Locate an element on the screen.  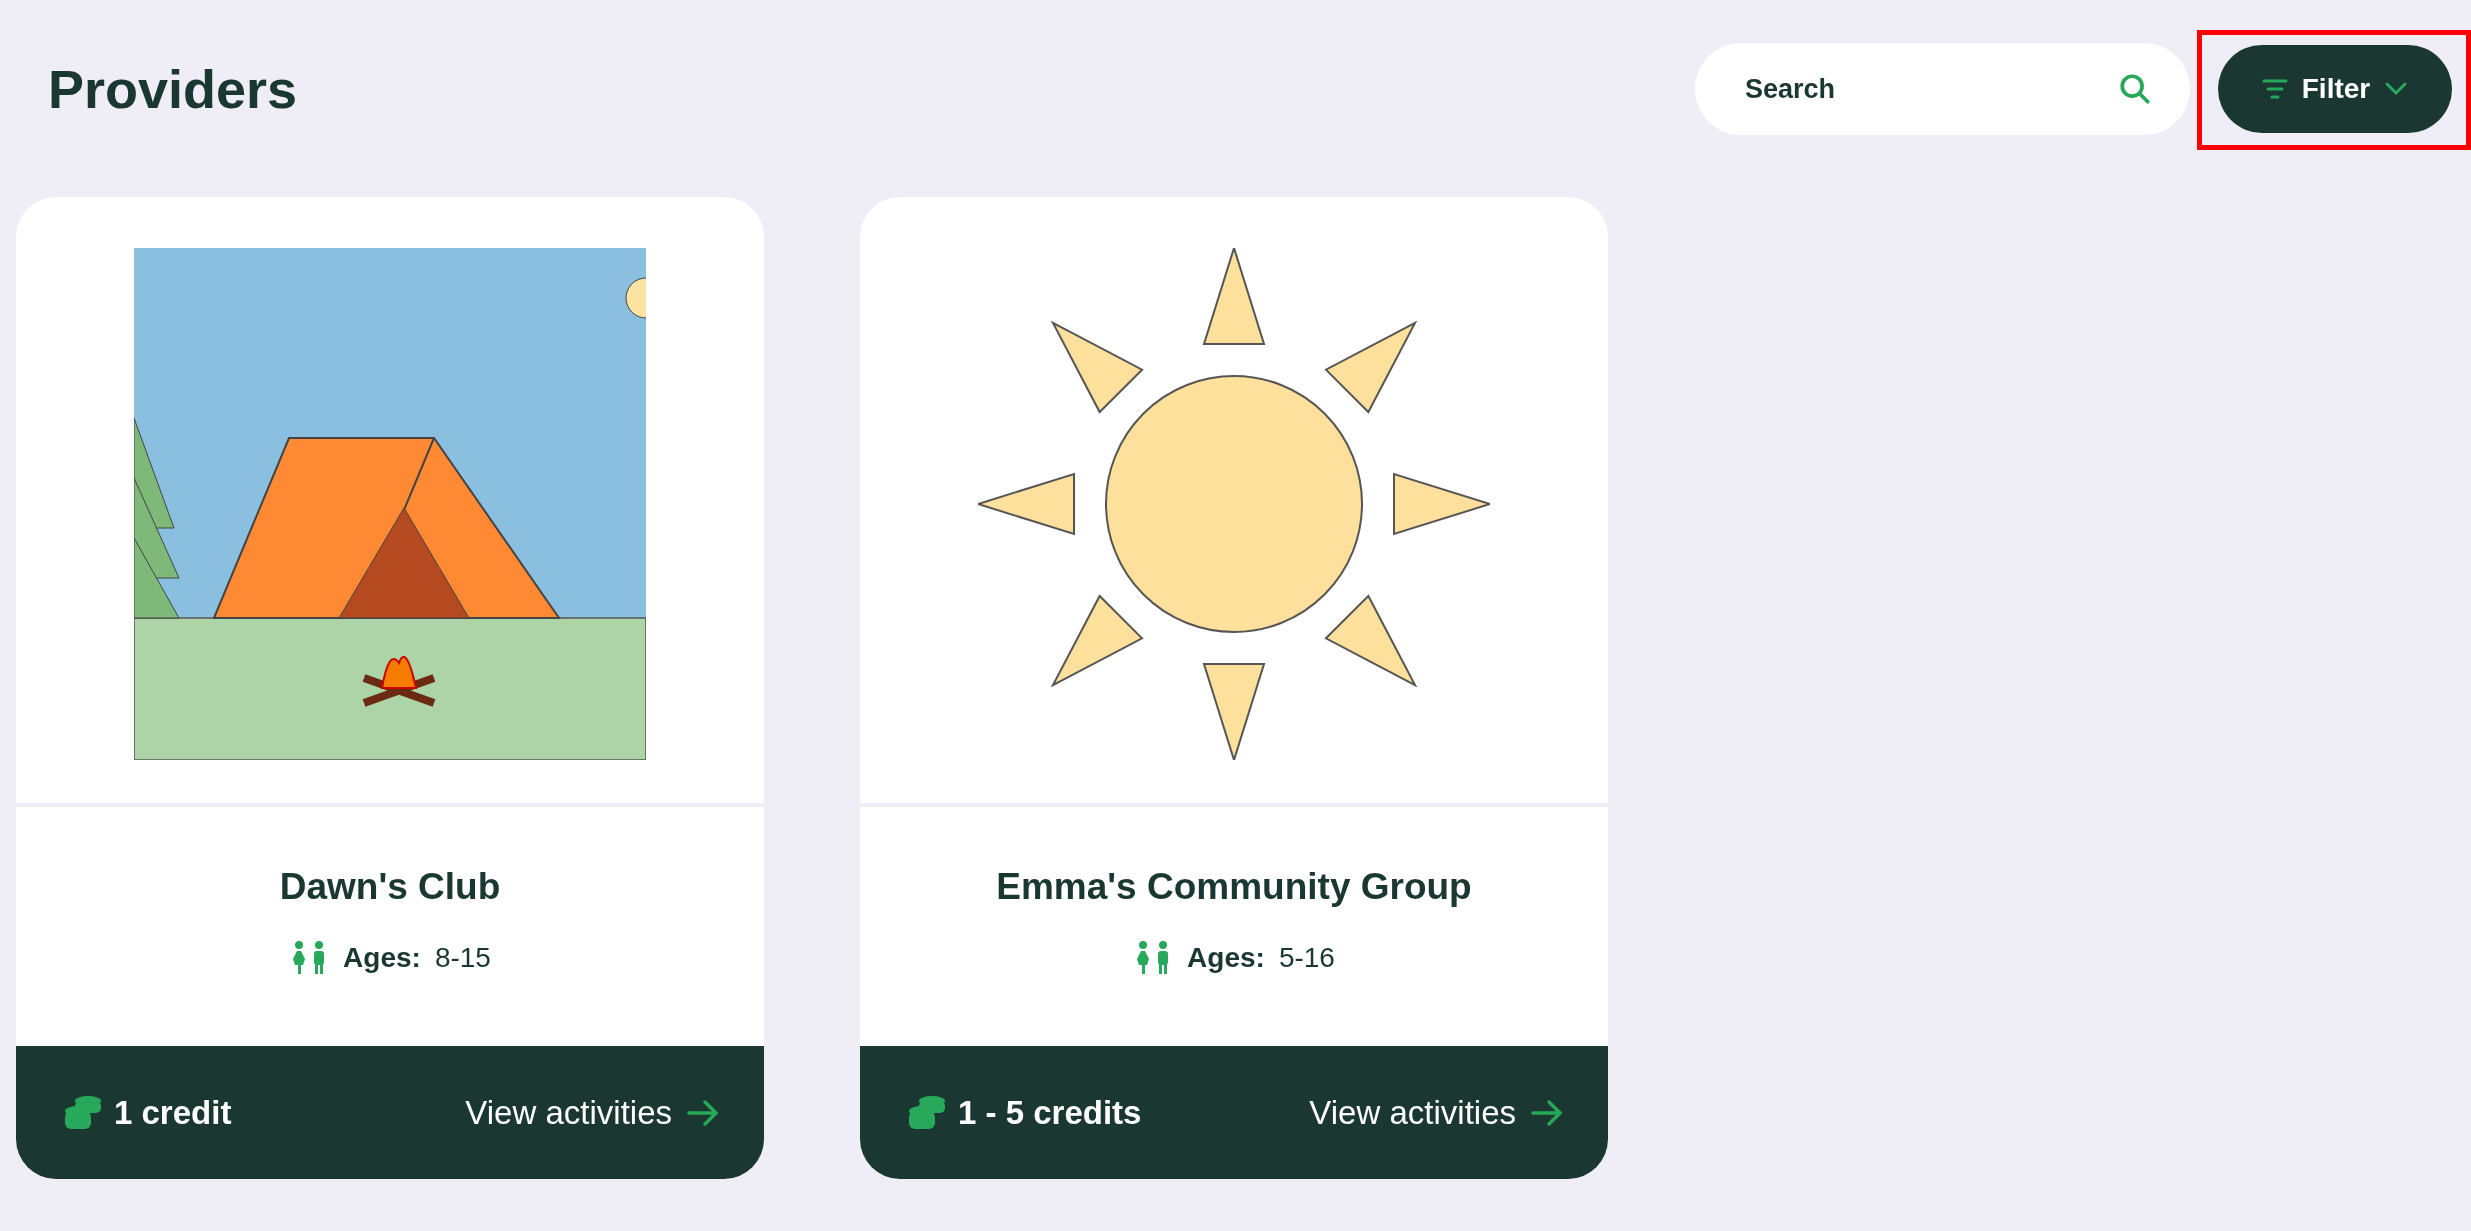
filter-button: Filter is located at coordinates (2335, 89).